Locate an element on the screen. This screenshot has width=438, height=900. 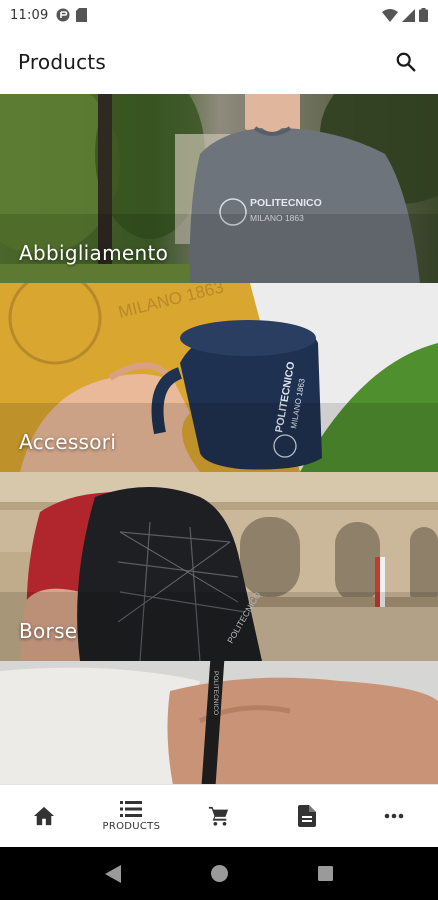
home-circle-icon is located at coordinates (219, 873).